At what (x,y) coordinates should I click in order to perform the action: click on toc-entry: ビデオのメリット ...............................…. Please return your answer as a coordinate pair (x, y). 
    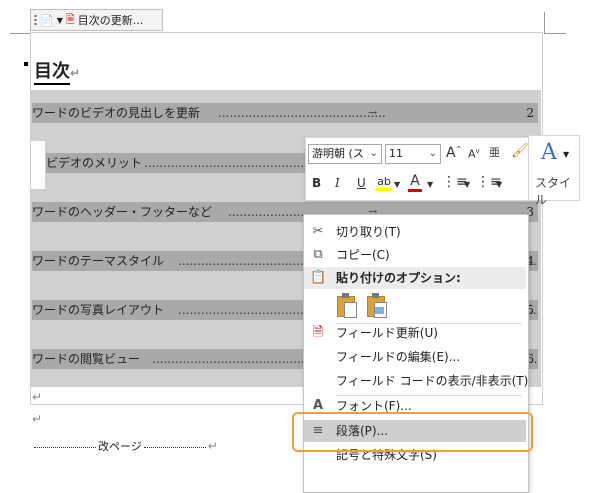
    Looking at the image, I should click on (176, 163).